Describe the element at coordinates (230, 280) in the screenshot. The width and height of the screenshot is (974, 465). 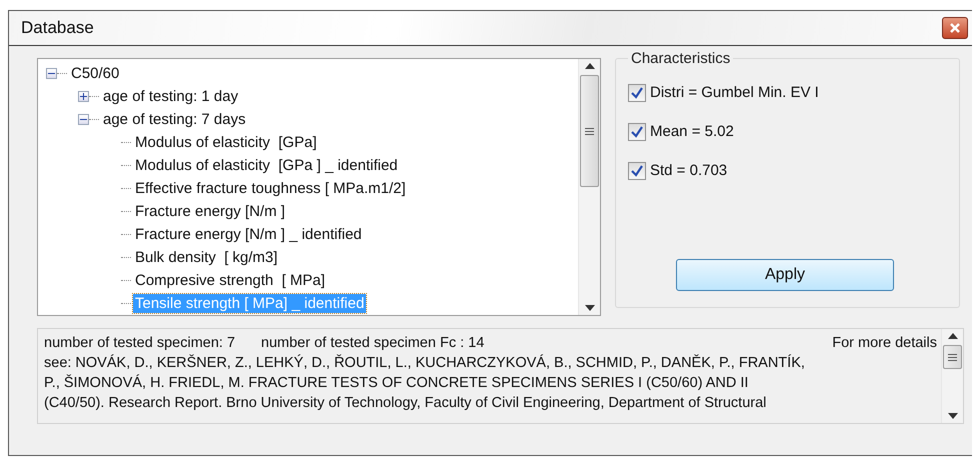
I see `tree-item: Compresive strength [ MPa]` at that location.